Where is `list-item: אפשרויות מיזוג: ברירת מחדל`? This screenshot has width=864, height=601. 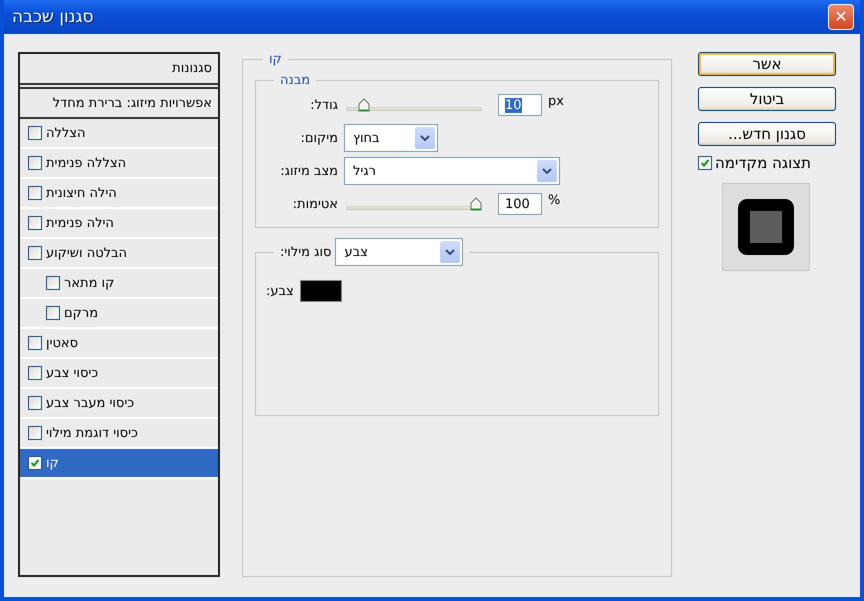 list-item: אפשרויות מיזוג: ברירת מחדל is located at coordinates (119, 103).